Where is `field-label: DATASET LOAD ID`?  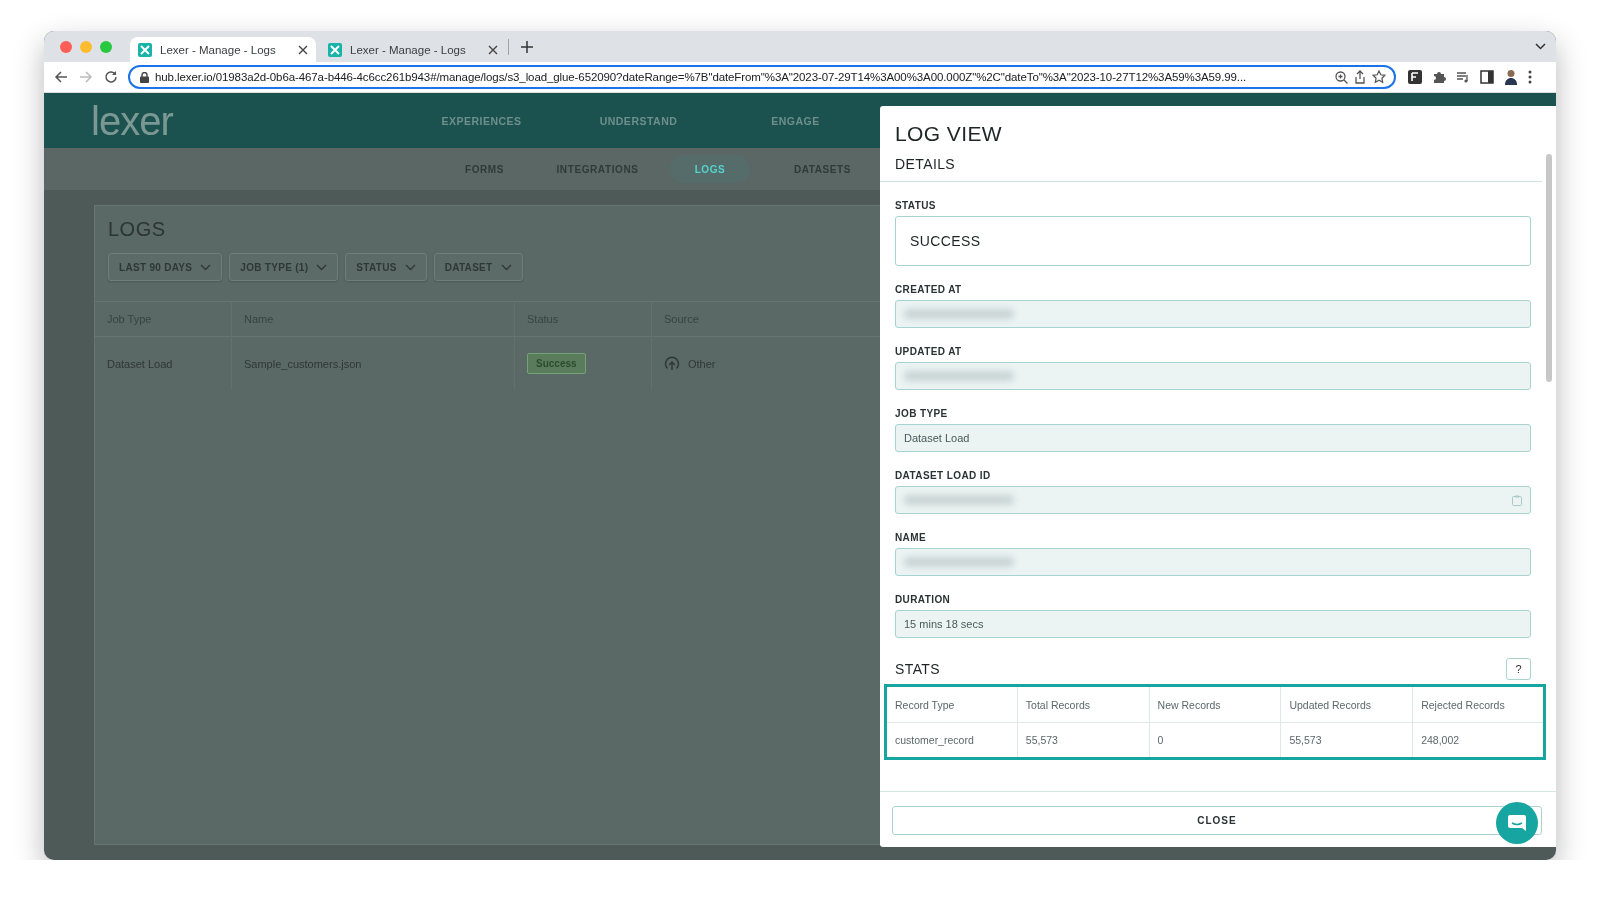
field-label: DATASET LOAD ID is located at coordinates (943, 475).